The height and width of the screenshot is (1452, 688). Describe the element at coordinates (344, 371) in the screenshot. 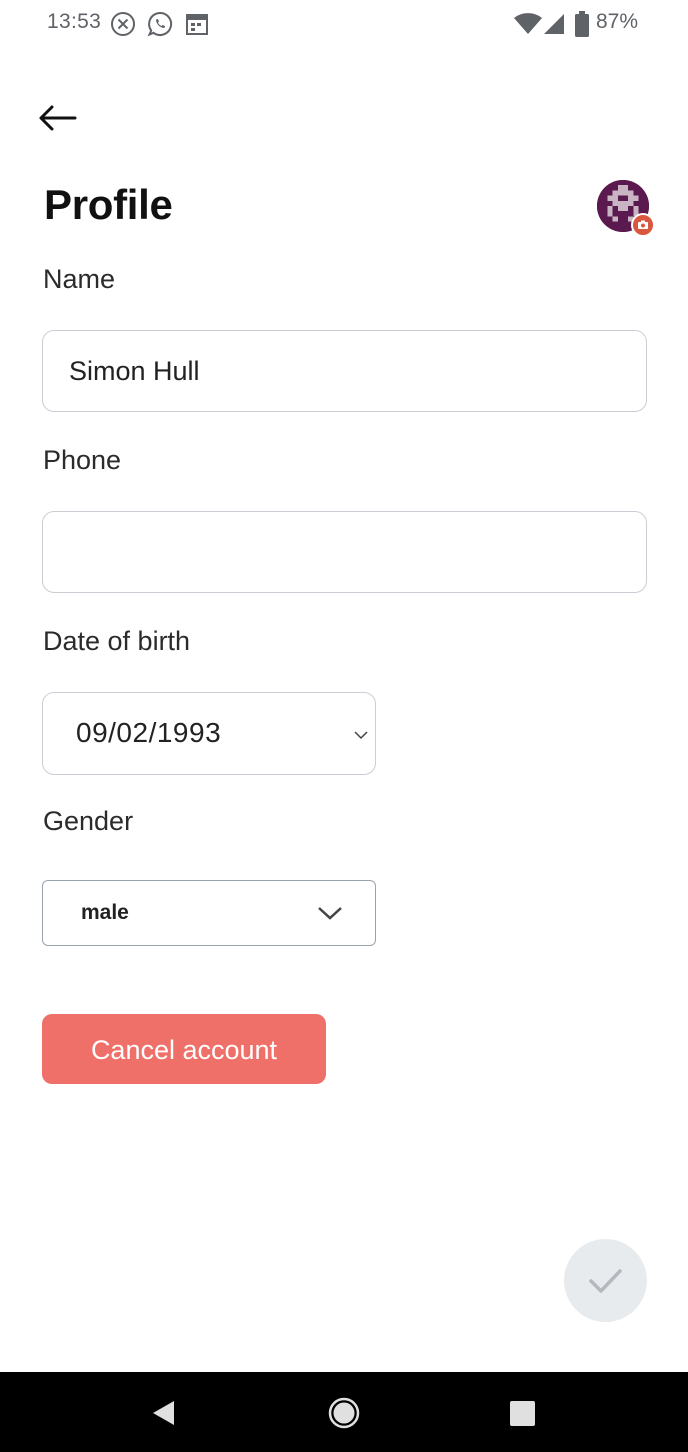

I see `name-input` at that location.